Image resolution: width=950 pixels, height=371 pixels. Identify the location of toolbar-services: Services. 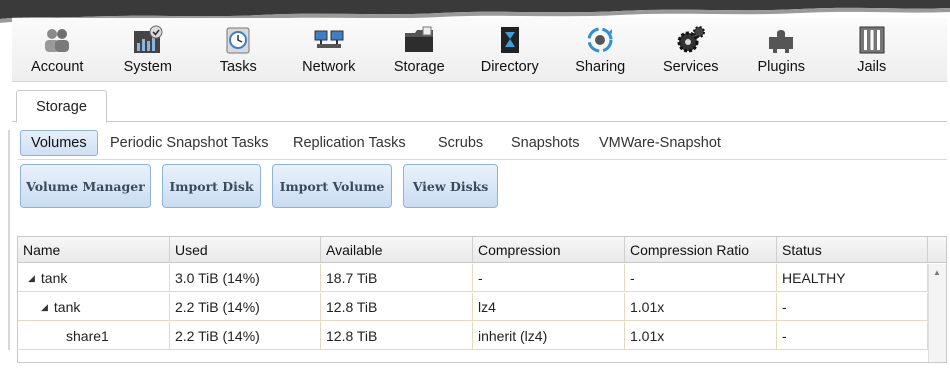
(691, 49).